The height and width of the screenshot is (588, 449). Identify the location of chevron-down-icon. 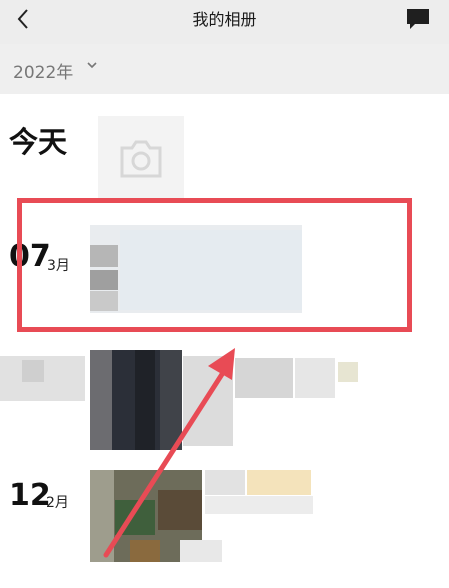
(92, 65).